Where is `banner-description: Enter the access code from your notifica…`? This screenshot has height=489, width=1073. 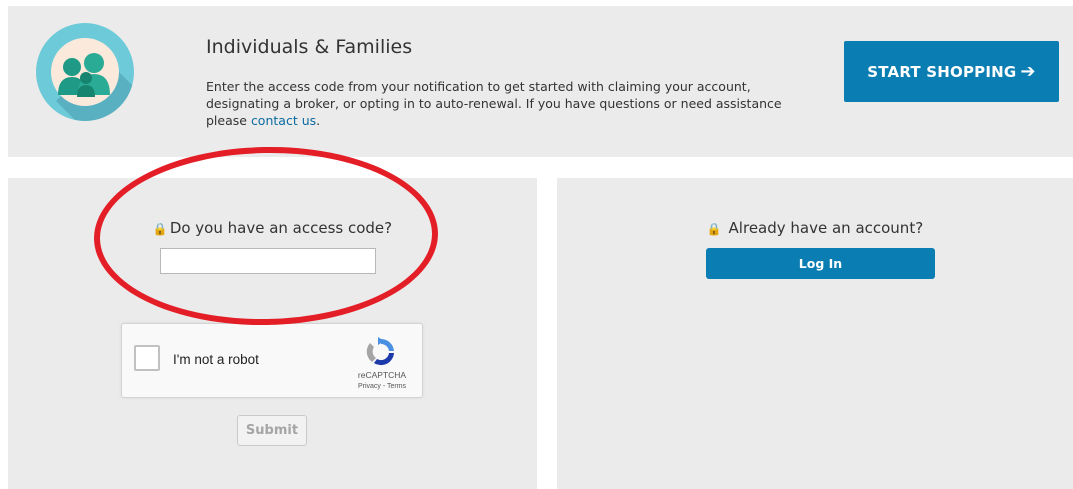 banner-description: Enter the access code from your notifica… is located at coordinates (513, 103).